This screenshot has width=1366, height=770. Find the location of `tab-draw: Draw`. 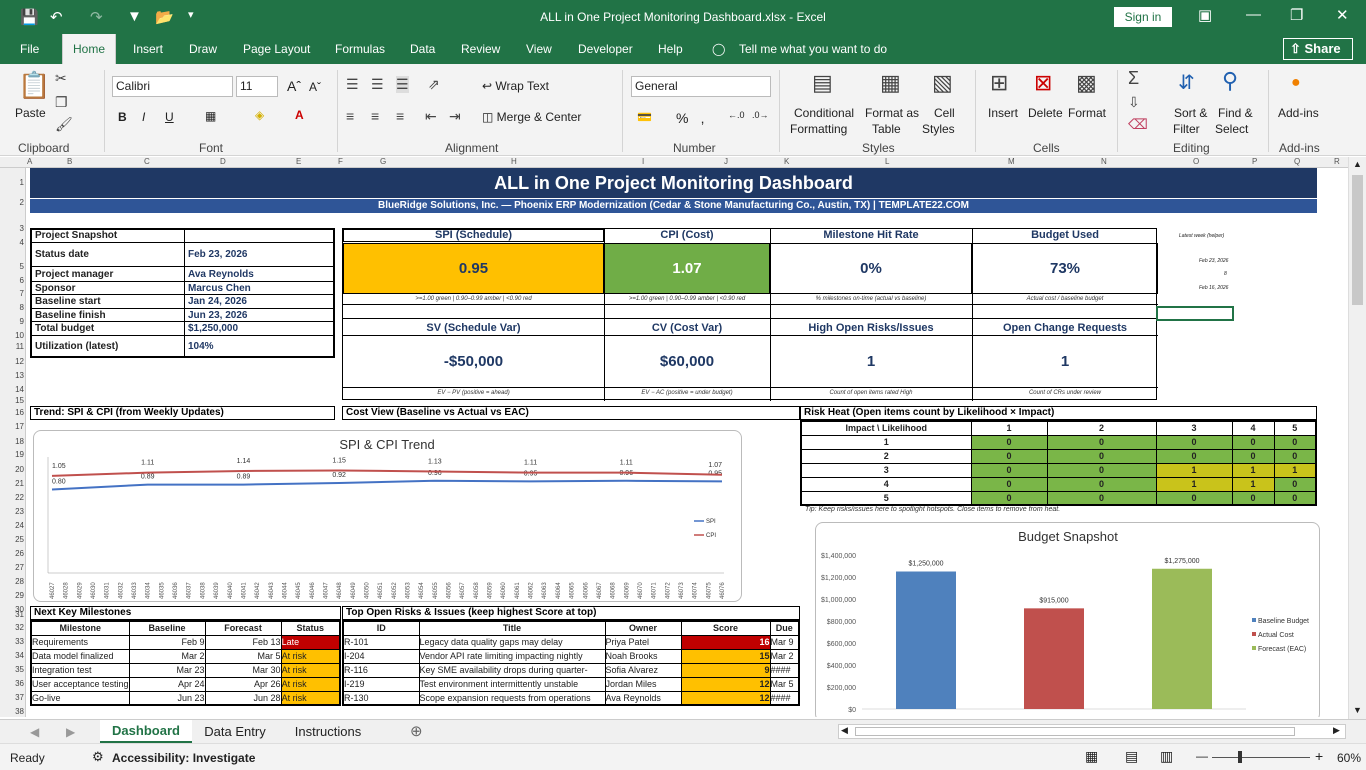

tab-draw: Draw is located at coordinates (203, 49).